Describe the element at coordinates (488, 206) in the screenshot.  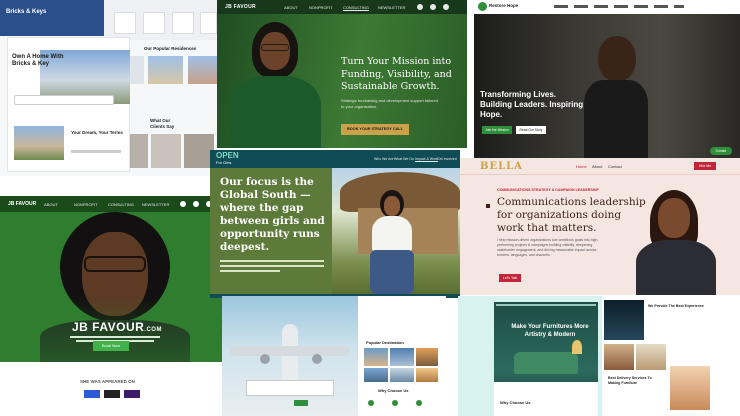
I see `quote-mark-icon` at that location.